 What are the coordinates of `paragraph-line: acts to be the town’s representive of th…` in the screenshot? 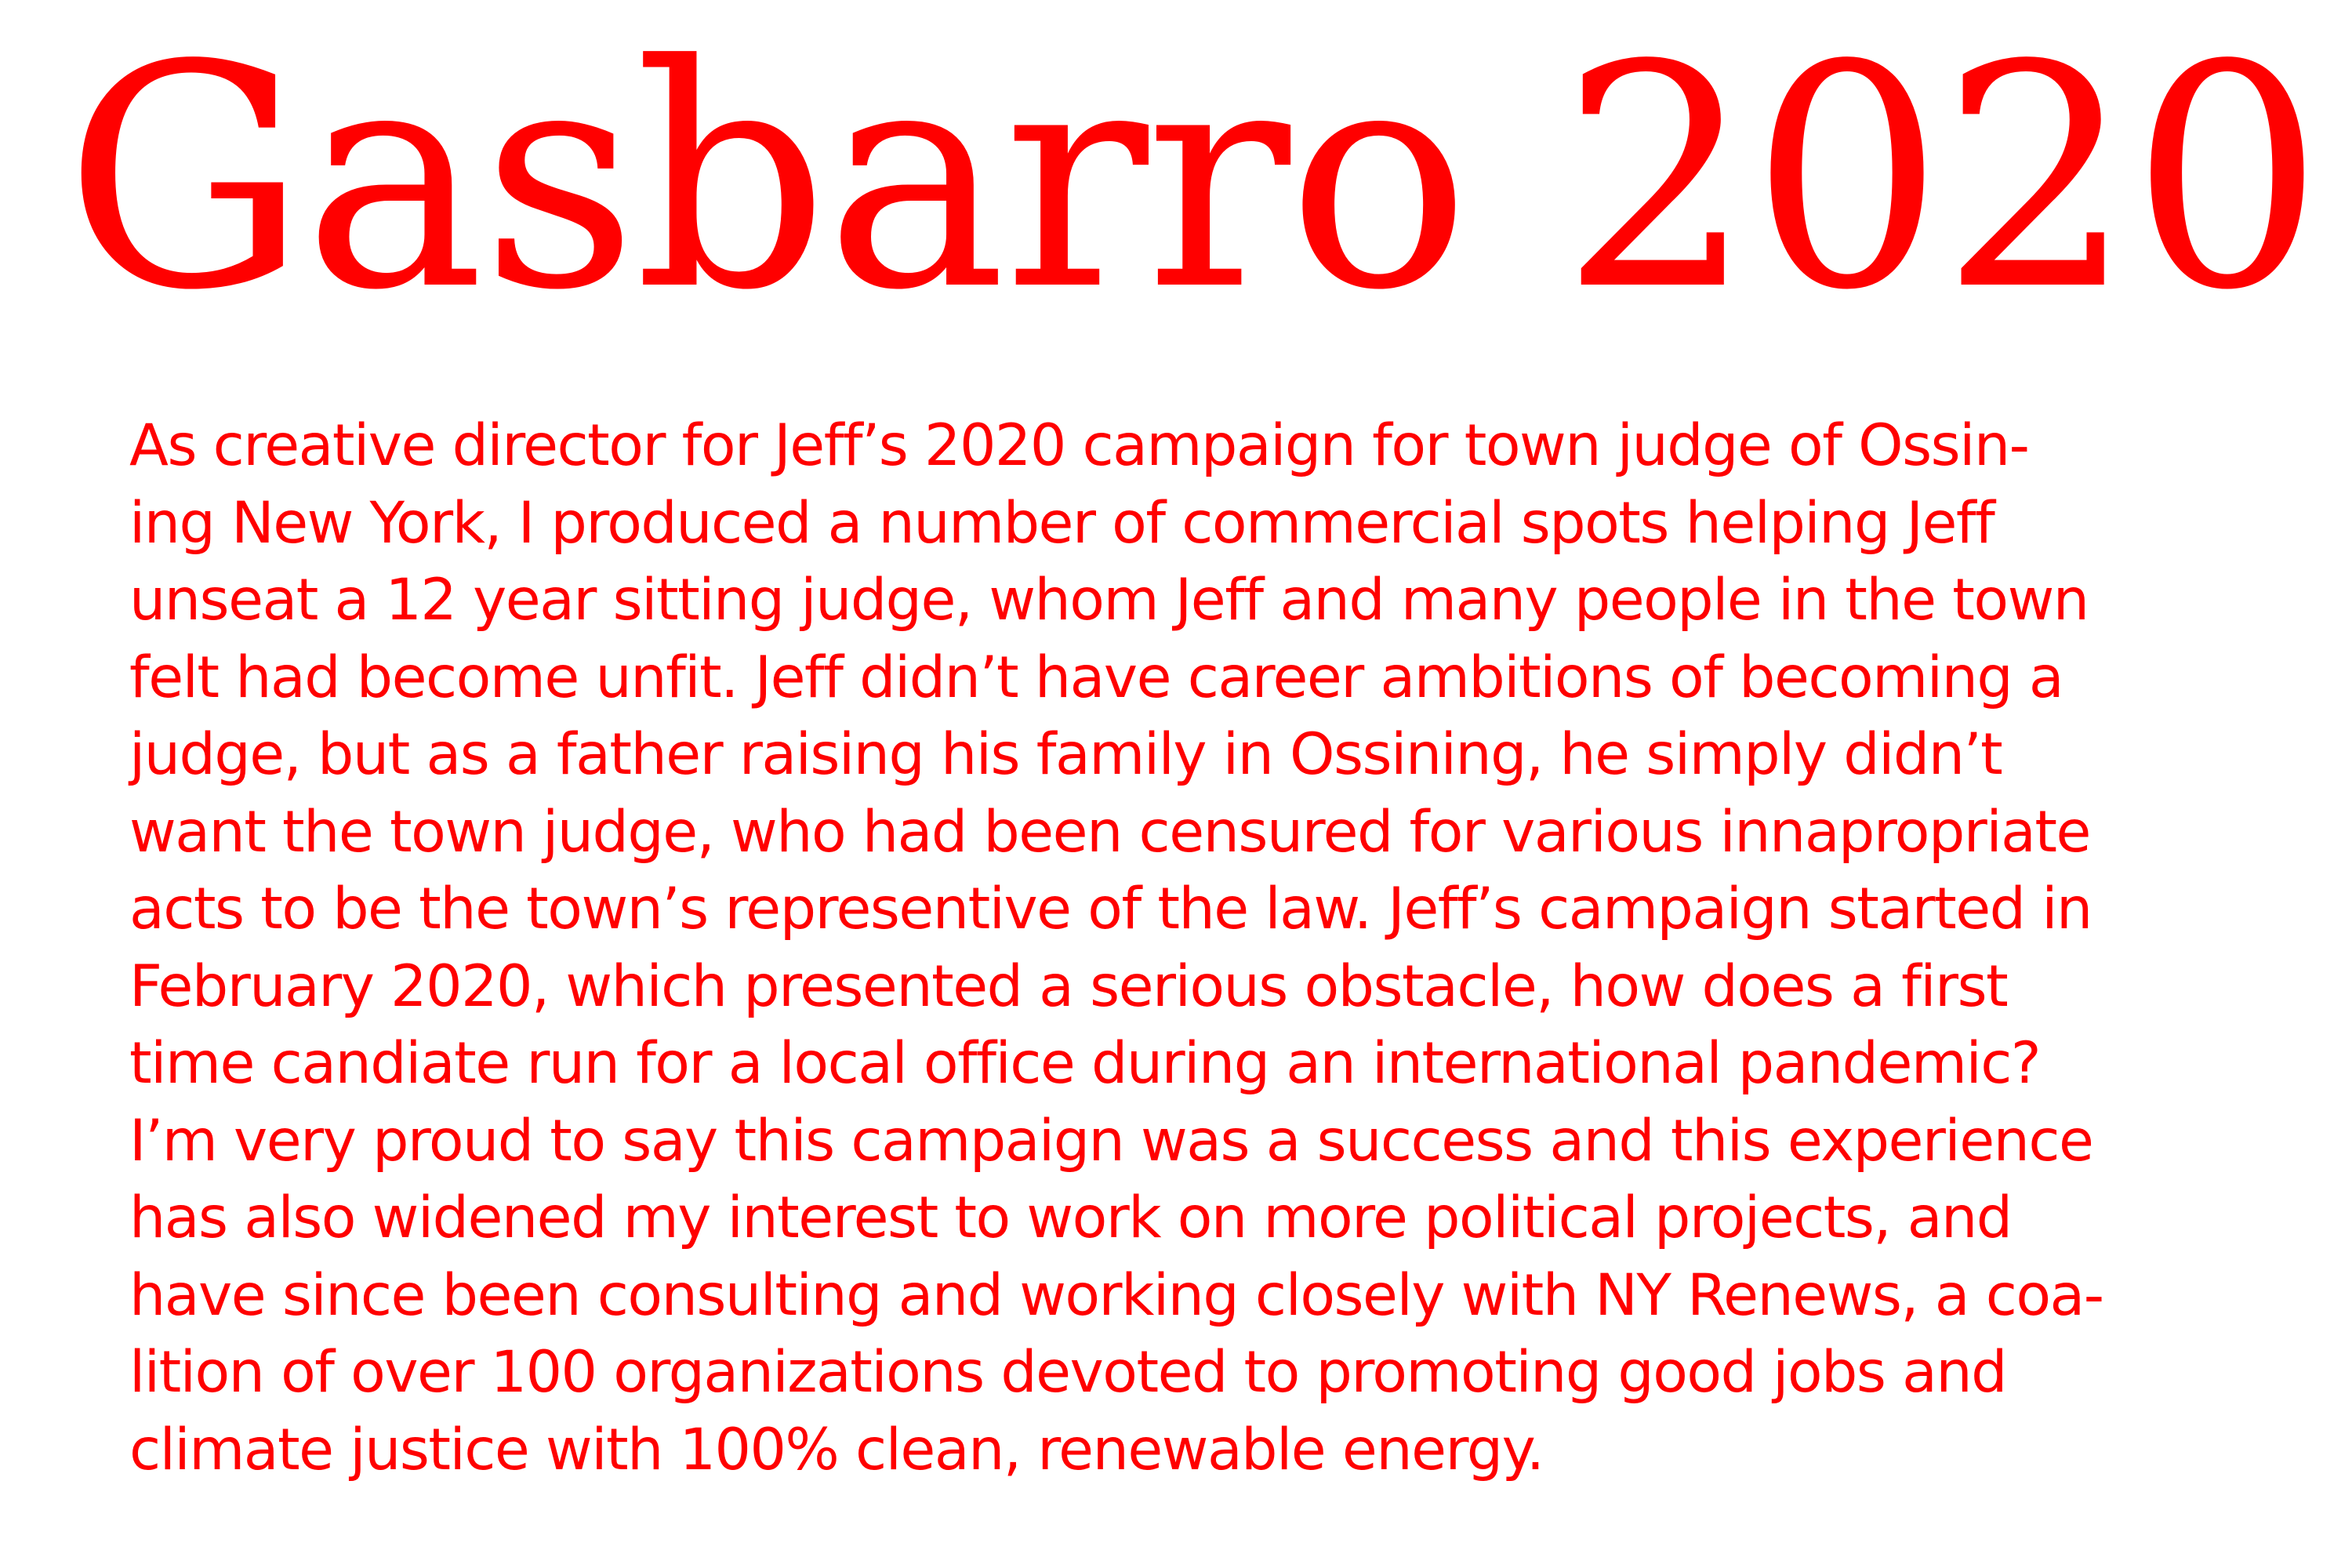 It's located at (1110, 909).